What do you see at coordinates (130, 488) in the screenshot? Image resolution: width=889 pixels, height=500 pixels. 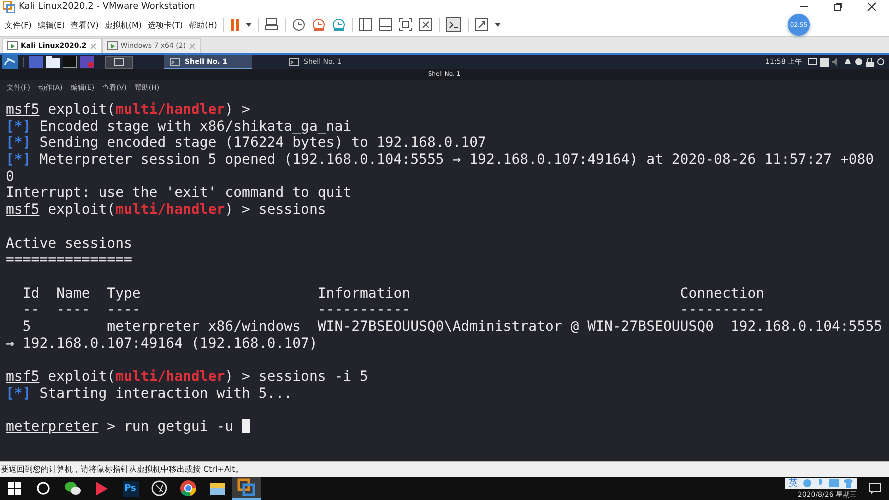 I see `photoshop-icon: Ps` at bounding box center [130, 488].